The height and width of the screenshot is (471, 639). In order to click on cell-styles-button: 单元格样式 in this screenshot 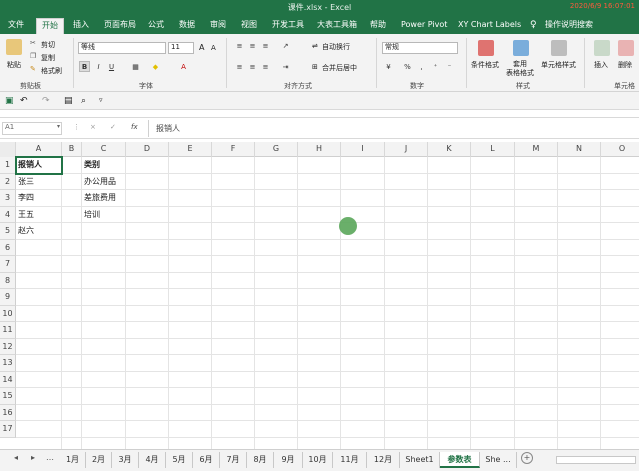, I will do `click(558, 65)`.